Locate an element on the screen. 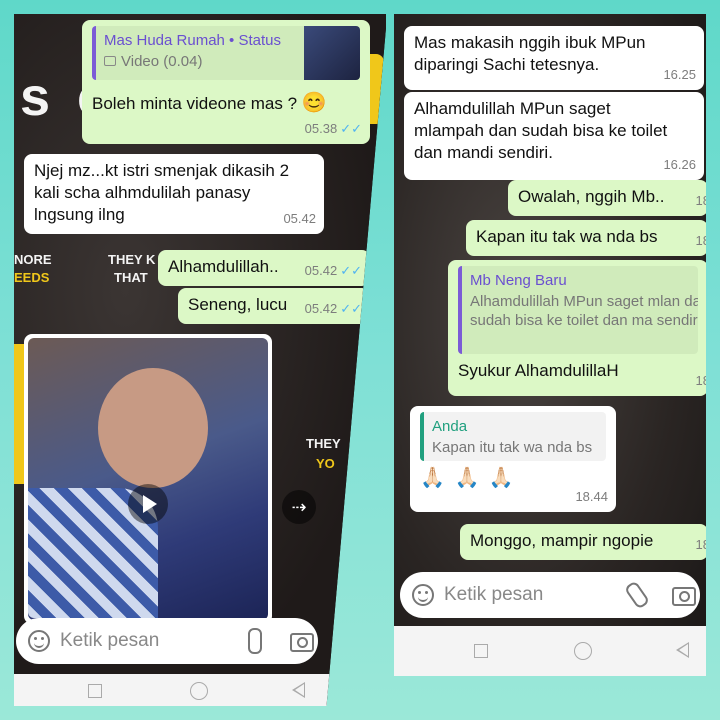  message-body: Monggo, mampir ngopie is located at coordinates (562, 540).